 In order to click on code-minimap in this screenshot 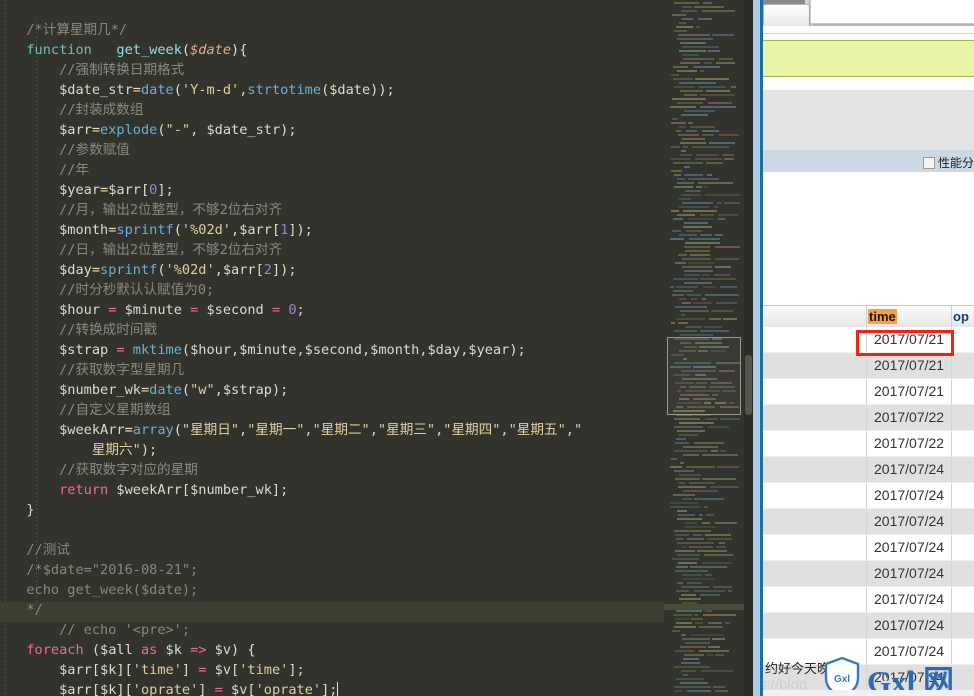, I will do `click(704, 348)`.